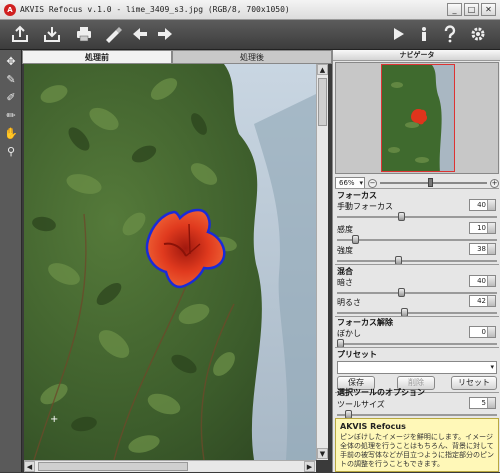  Describe the element at coordinates (417, 312) in the screenshot. I see `brightness-slider` at that location.